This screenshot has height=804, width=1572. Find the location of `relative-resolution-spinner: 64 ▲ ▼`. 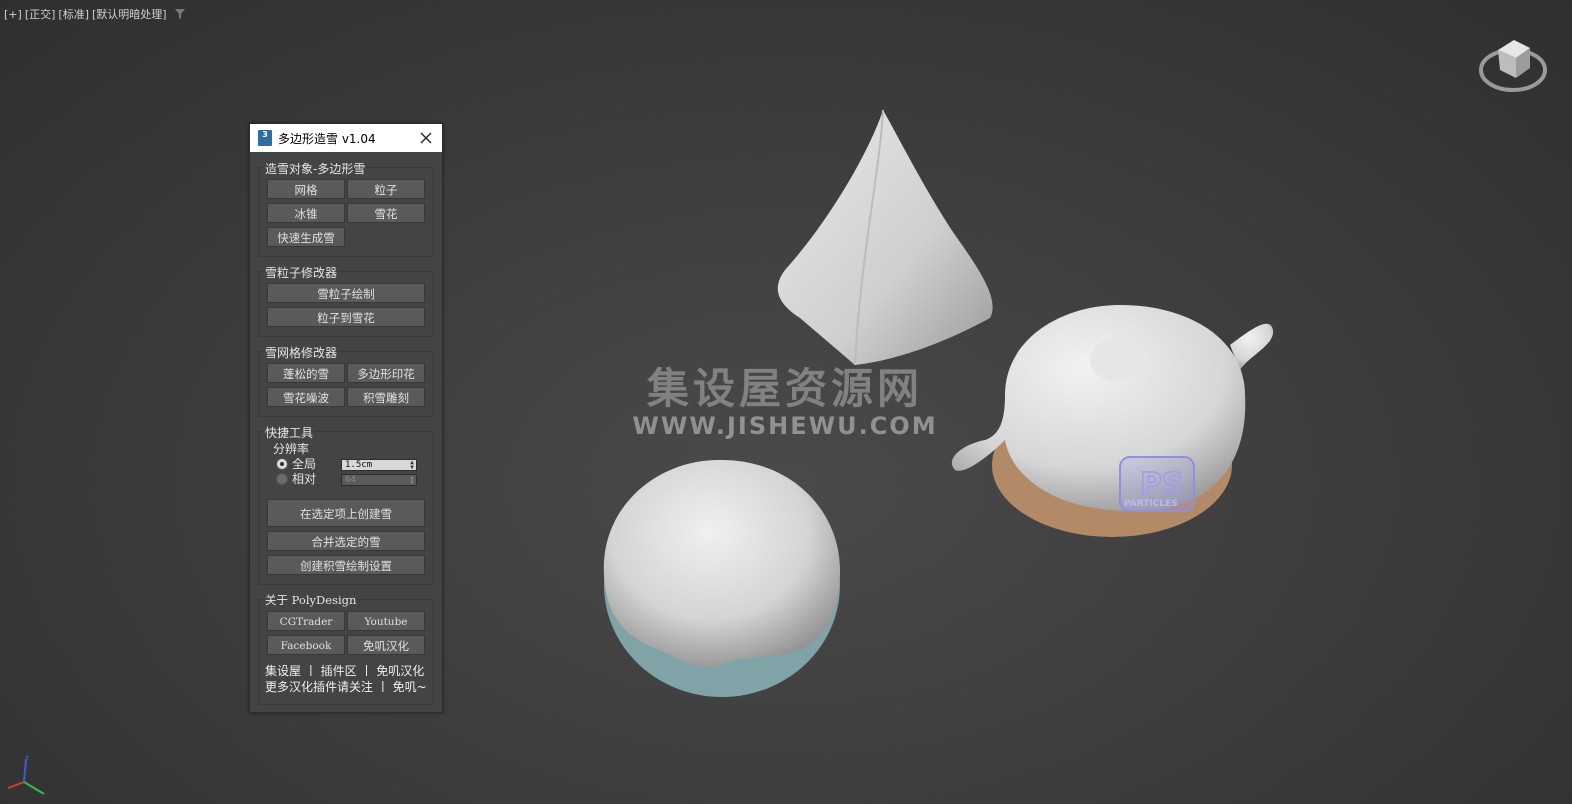

relative-resolution-spinner: 64 ▲ ▼ is located at coordinates (379, 480).